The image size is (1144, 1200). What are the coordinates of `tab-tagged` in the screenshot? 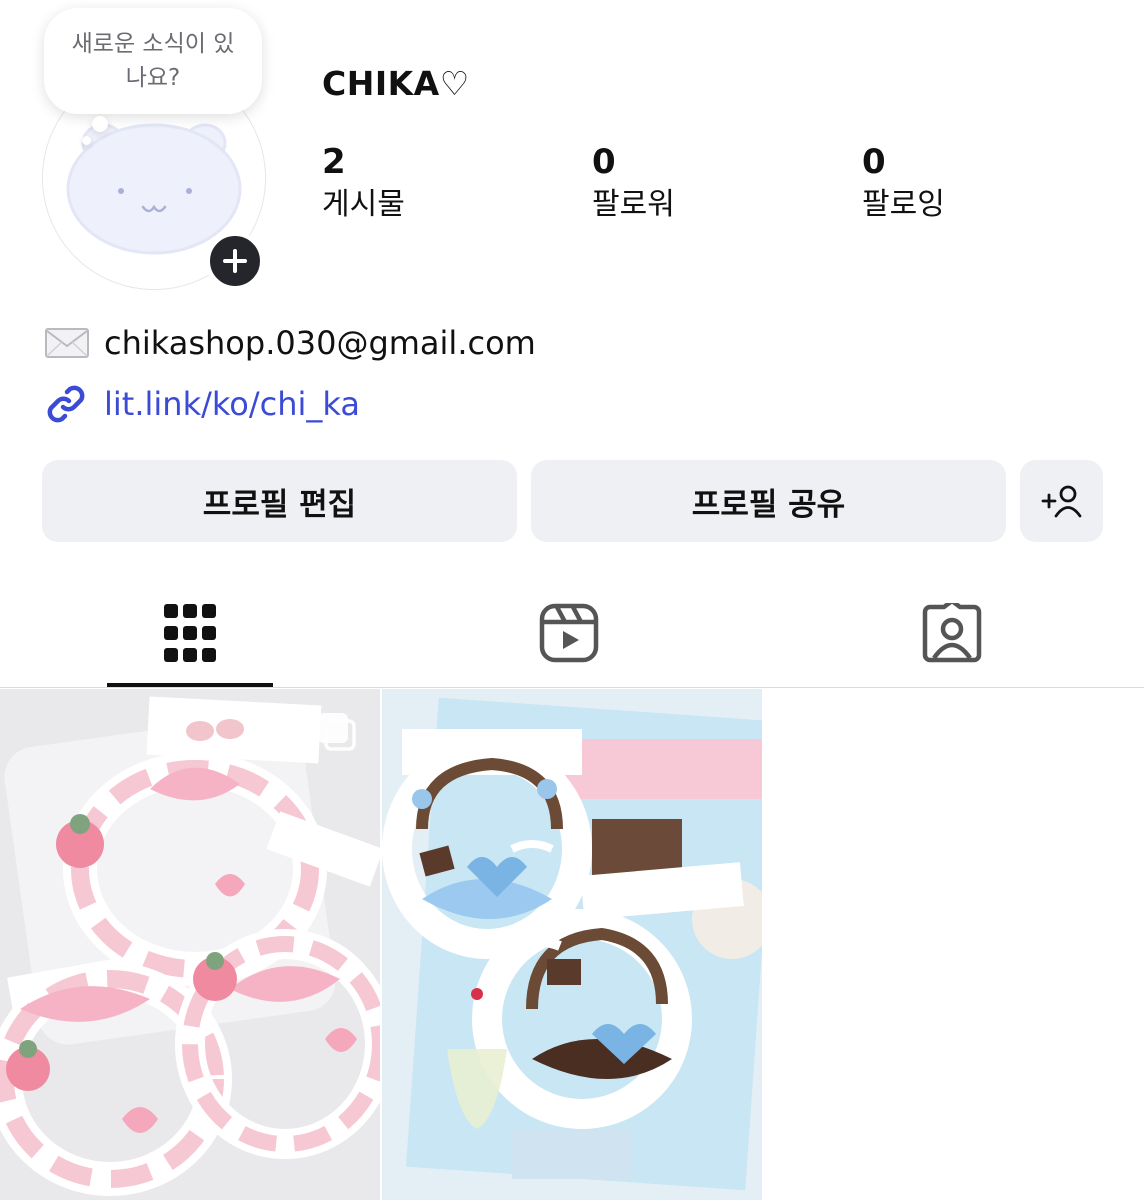 It's located at (952, 633).